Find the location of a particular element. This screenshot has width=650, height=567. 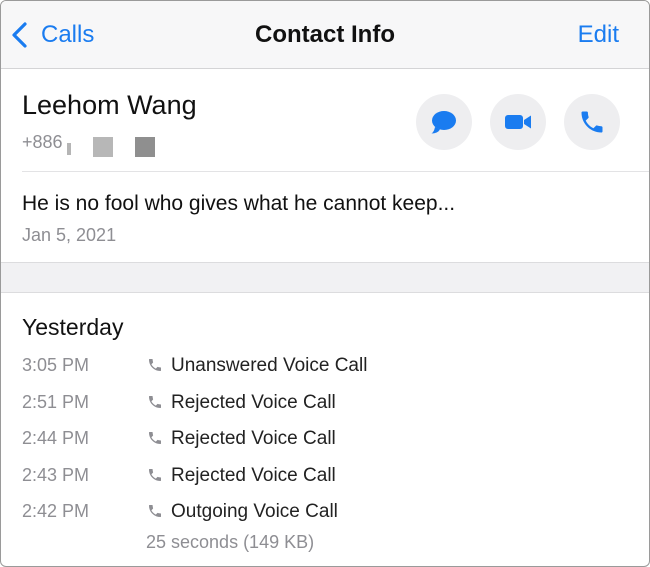

contact-name: Leehom Wang is located at coordinates (109, 105).